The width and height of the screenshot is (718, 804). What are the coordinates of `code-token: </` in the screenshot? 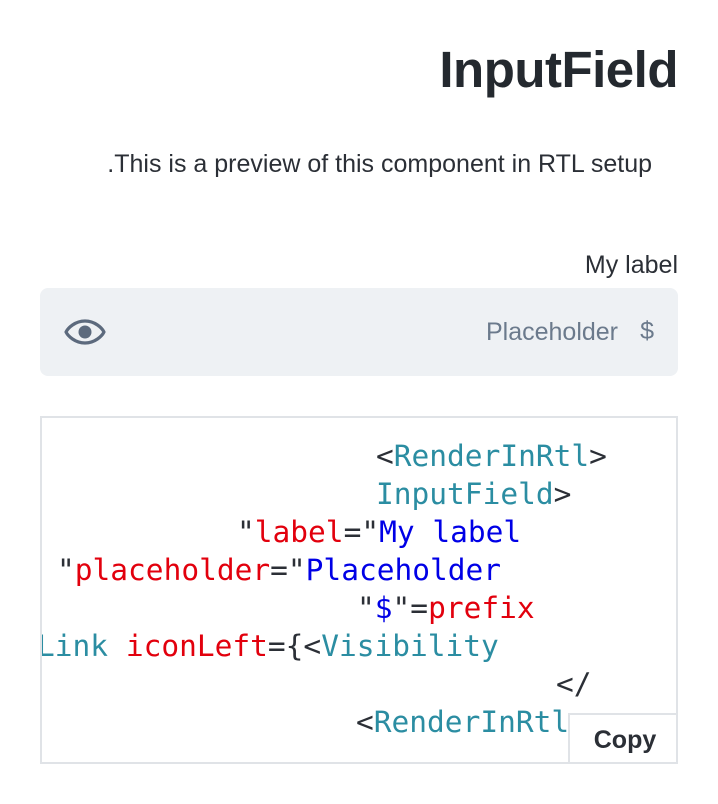 It's located at (574, 684).